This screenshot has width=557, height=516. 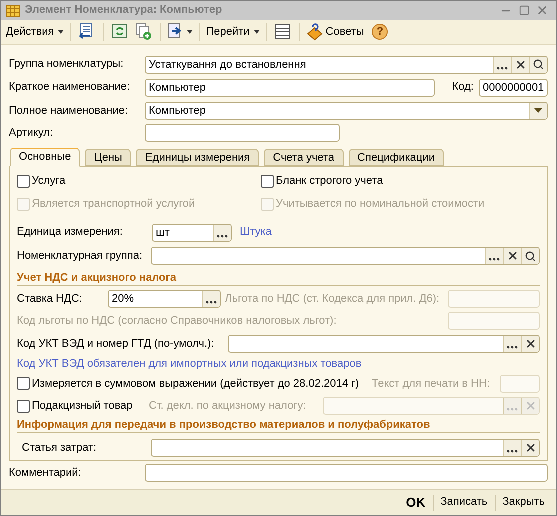 What do you see at coordinates (69, 87) in the screenshot?
I see `field-label: Краткое наименование:` at bounding box center [69, 87].